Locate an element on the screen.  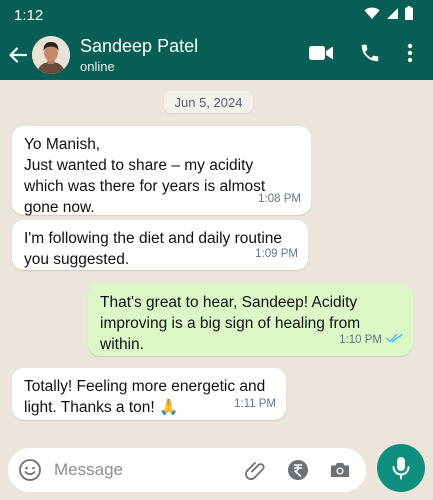
mic-button is located at coordinates (401, 468).